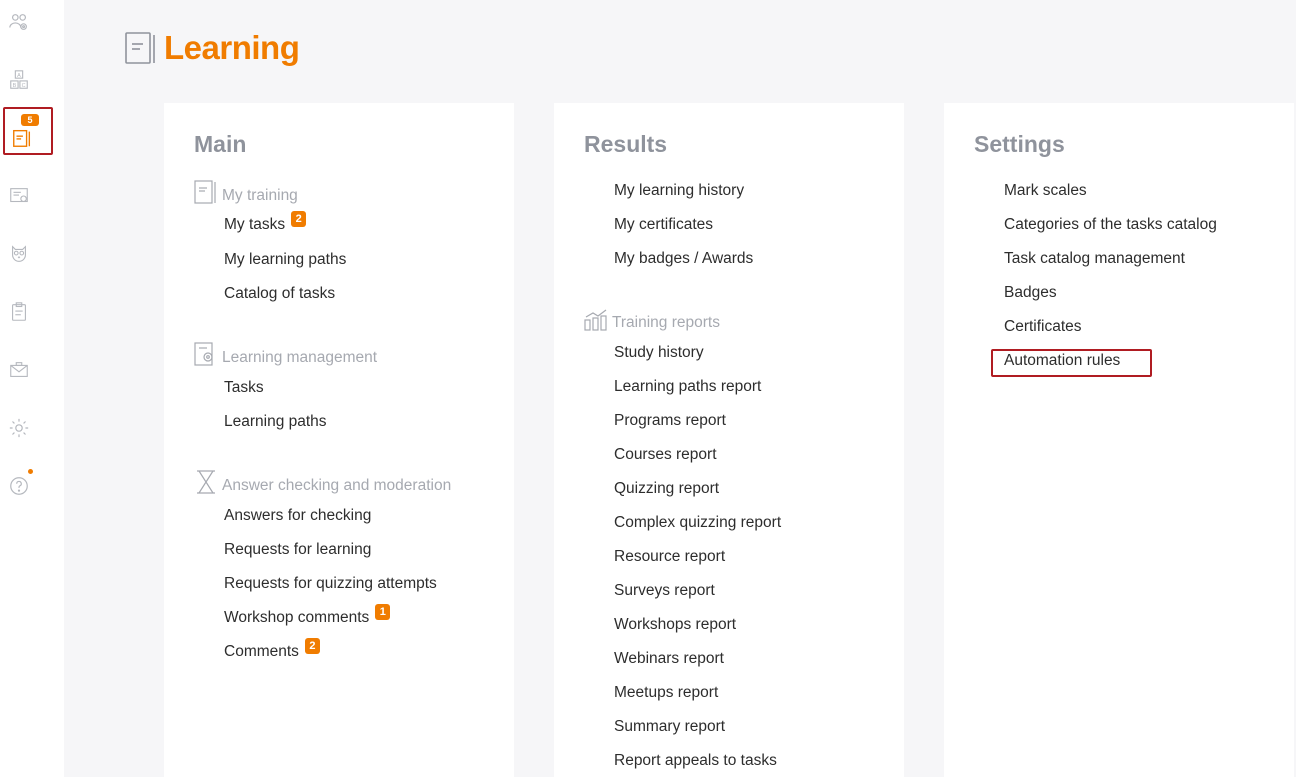 The width and height of the screenshot is (1296, 777). I want to click on link-courses-report: Courses report, so click(665, 455).